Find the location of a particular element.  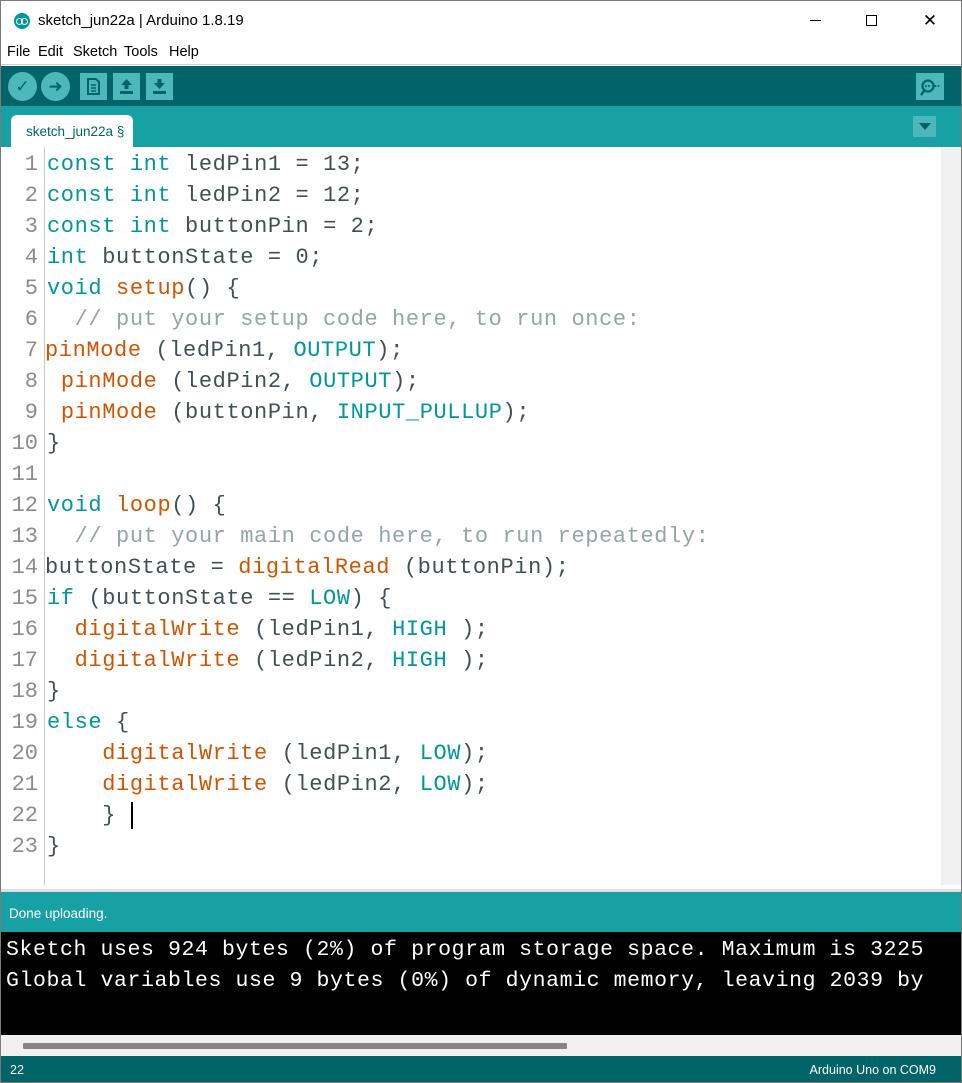

code-line: const int ledPin1 = 13; is located at coordinates (205, 167).